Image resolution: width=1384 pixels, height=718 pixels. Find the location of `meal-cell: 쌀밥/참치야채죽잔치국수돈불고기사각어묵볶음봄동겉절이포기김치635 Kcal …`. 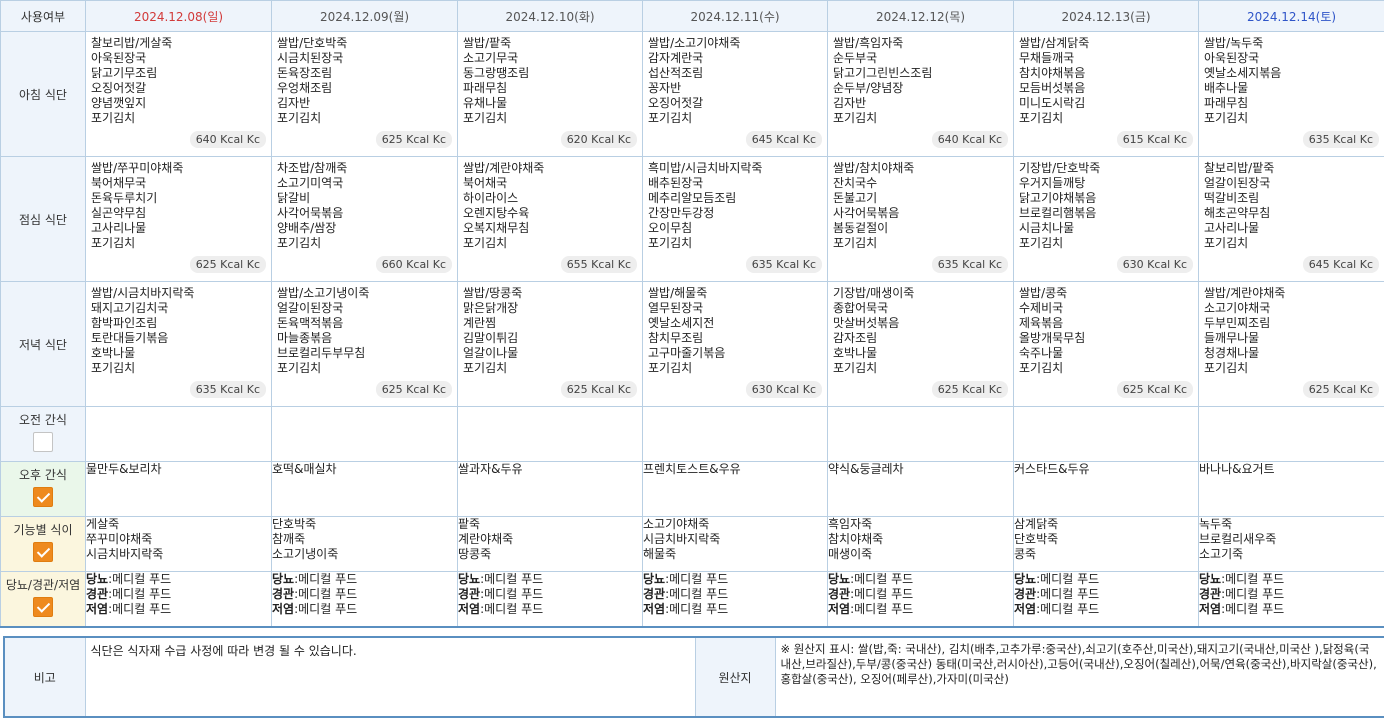

meal-cell: 쌀밥/참치야채죽잔치국수돈불고기사각어묵볶음봄동겉절이포기김치635 Kcal … is located at coordinates (921, 219).